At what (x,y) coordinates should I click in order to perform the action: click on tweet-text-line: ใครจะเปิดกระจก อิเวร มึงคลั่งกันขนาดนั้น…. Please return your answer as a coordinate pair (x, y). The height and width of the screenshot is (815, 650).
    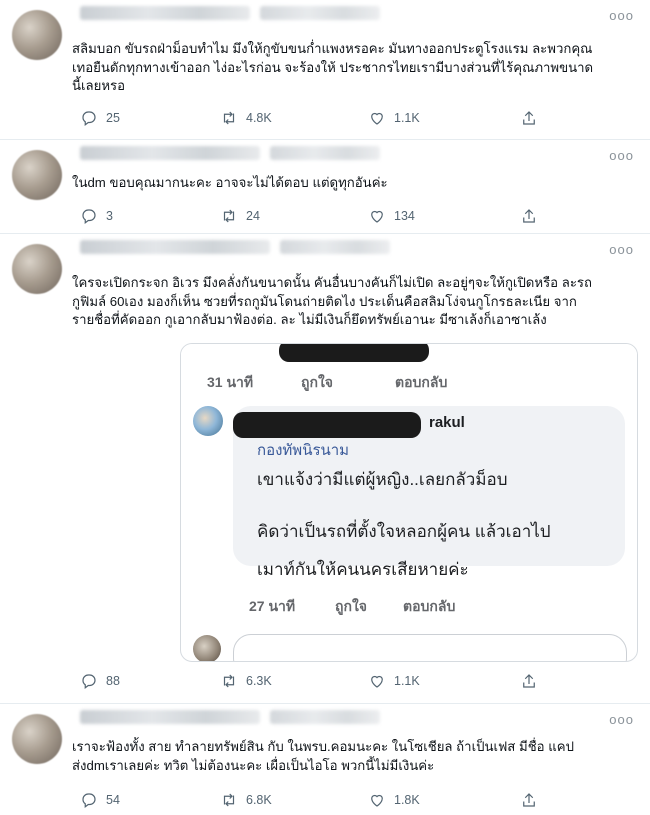
    Looking at the image, I should click on (332, 282).